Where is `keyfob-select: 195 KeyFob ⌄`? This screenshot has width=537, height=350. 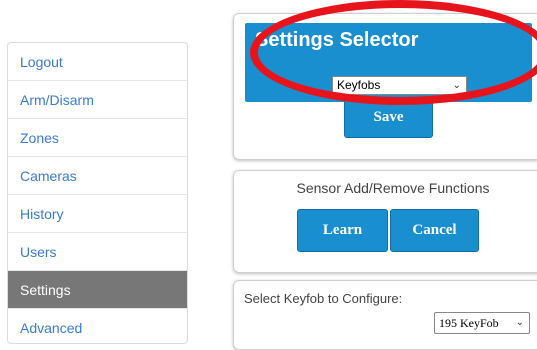
keyfob-select: 195 KeyFob ⌄ is located at coordinates (482, 323).